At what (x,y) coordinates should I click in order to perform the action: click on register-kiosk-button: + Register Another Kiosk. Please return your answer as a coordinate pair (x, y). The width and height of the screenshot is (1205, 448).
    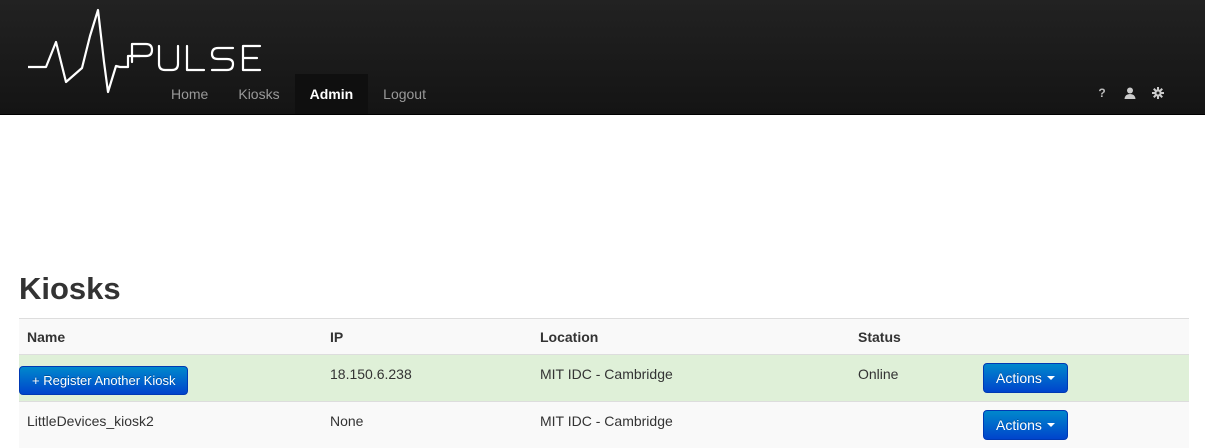
    Looking at the image, I should click on (103, 380).